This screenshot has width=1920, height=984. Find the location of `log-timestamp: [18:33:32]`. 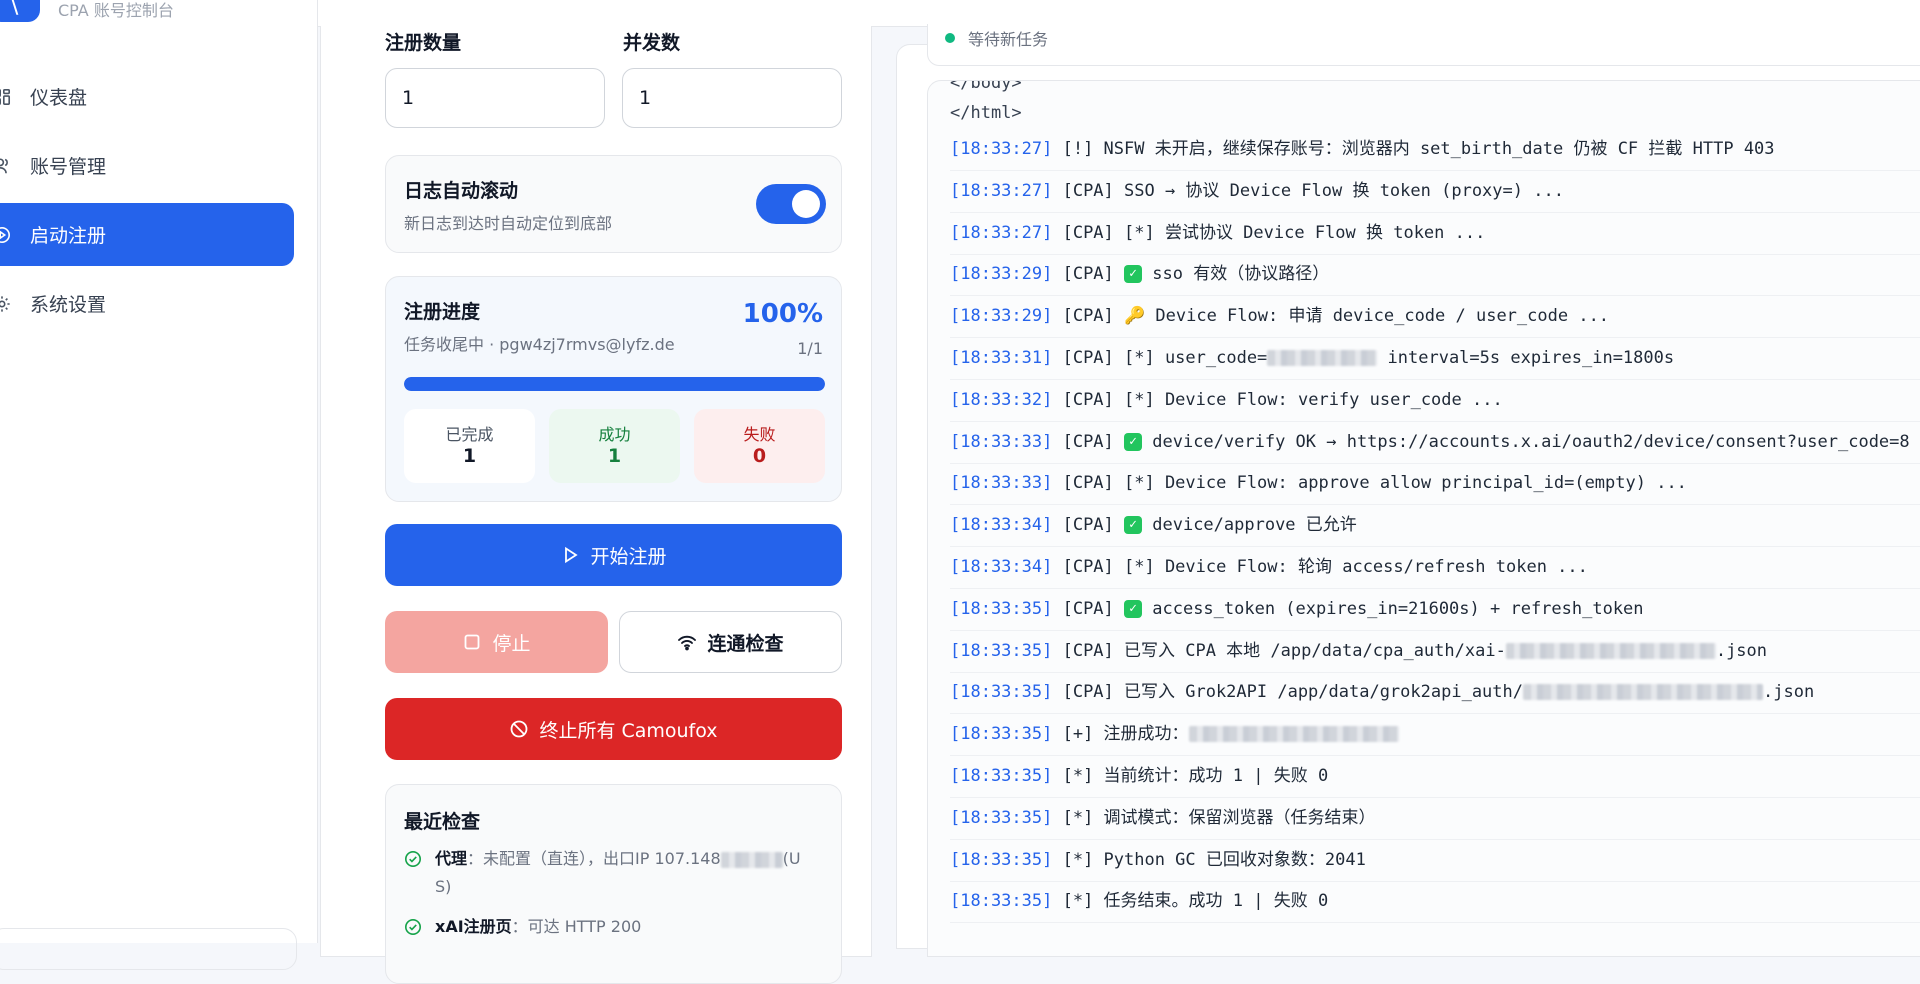

log-timestamp: [18:33:32] is located at coordinates (1001, 400).